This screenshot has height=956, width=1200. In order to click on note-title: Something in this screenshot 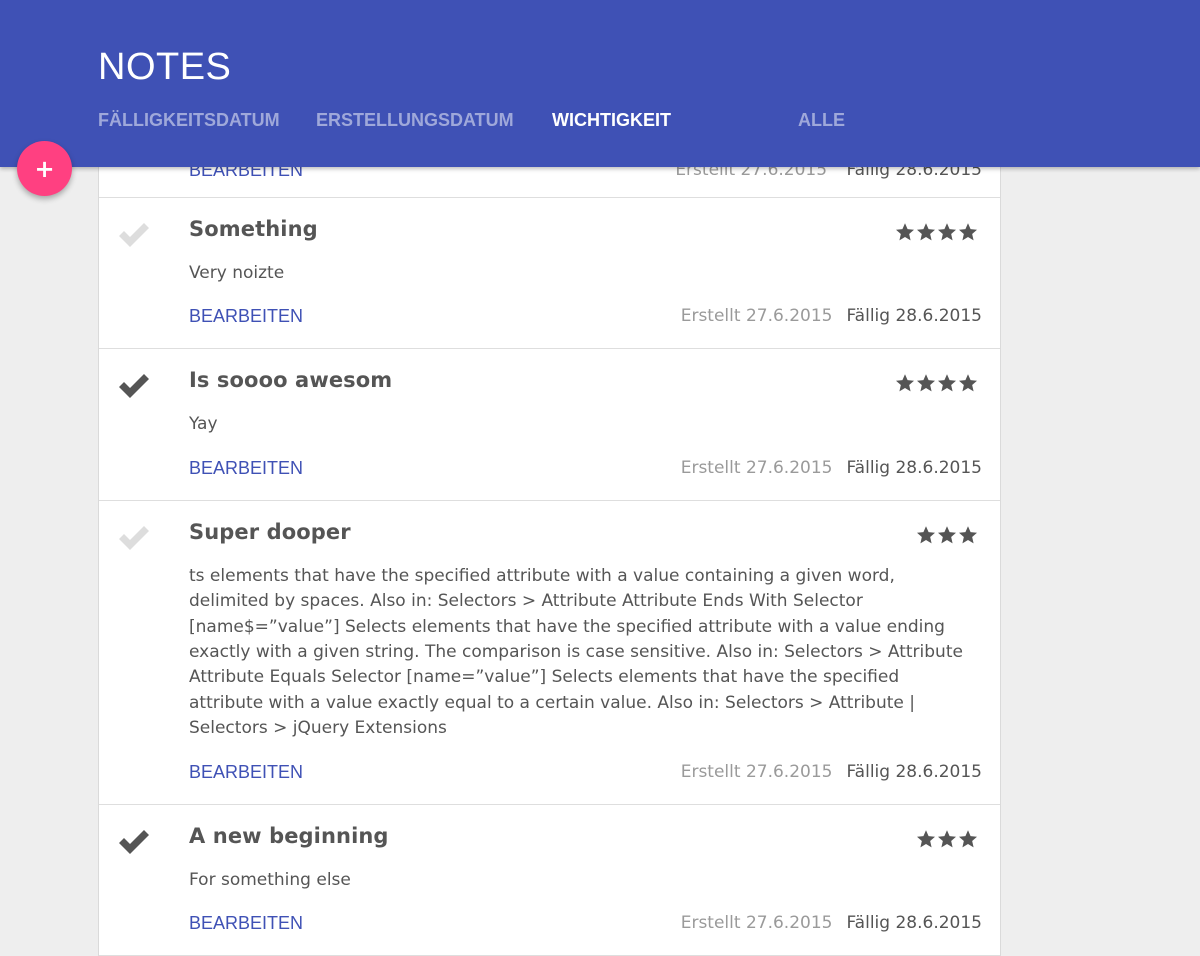, I will do `click(253, 229)`.